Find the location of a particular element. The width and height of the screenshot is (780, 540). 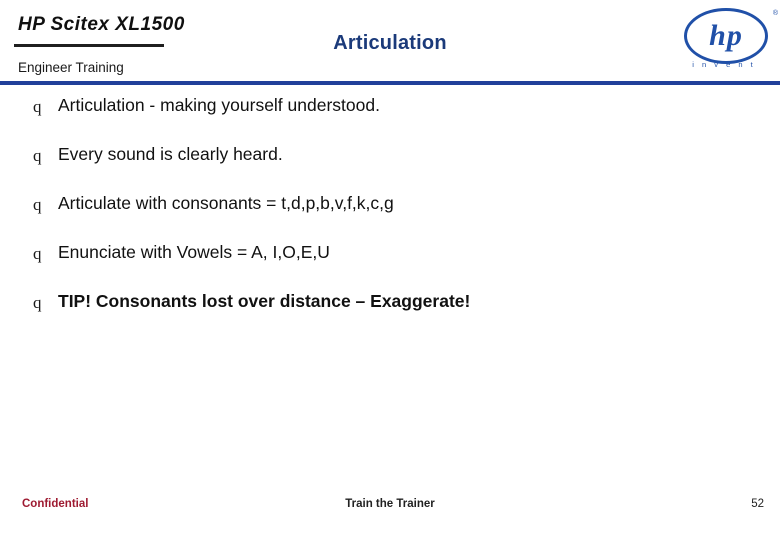

hp-logo: hp ® i n v e n t is located at coordinates (726, 40).